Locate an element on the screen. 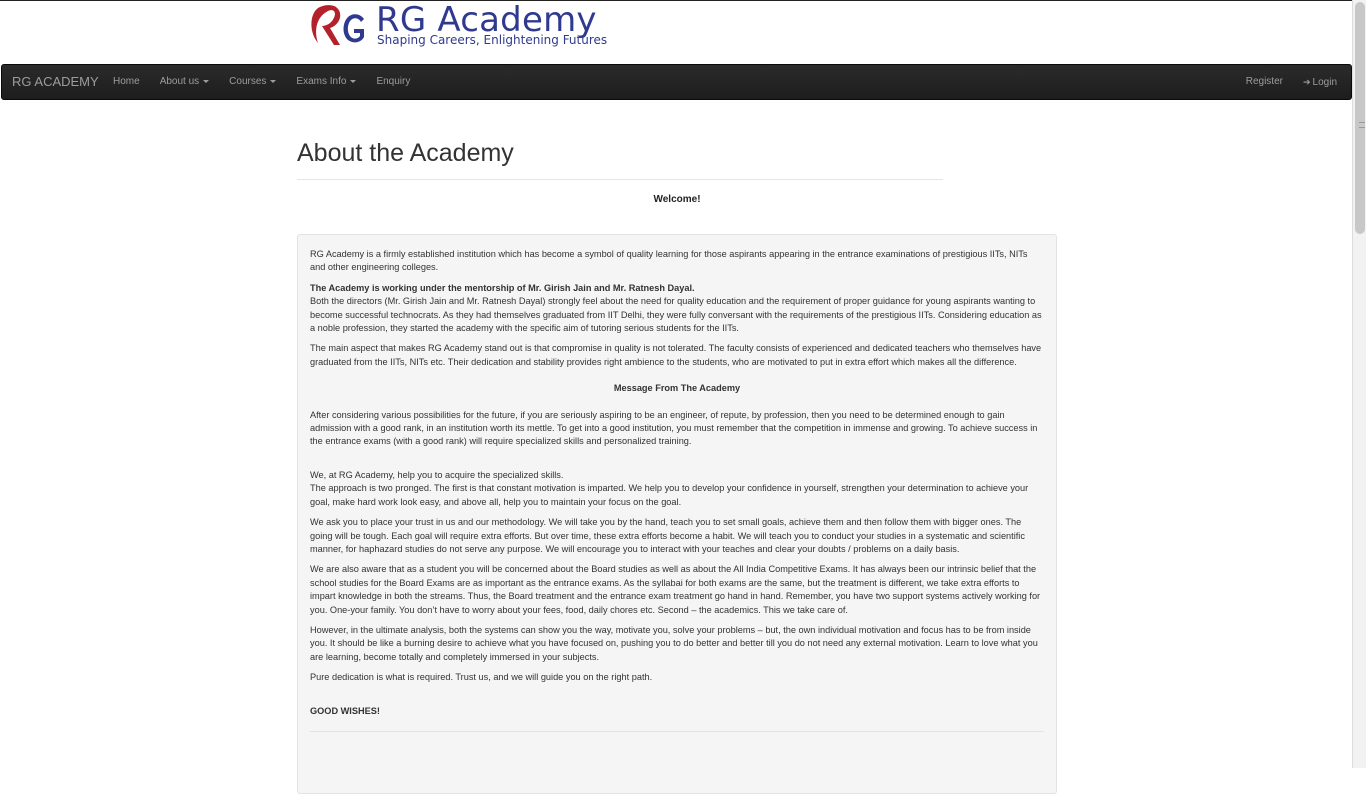 This screenshot has width=1366, height=794. nav-about-dropdown: About us is located at coordinates (184, 82).